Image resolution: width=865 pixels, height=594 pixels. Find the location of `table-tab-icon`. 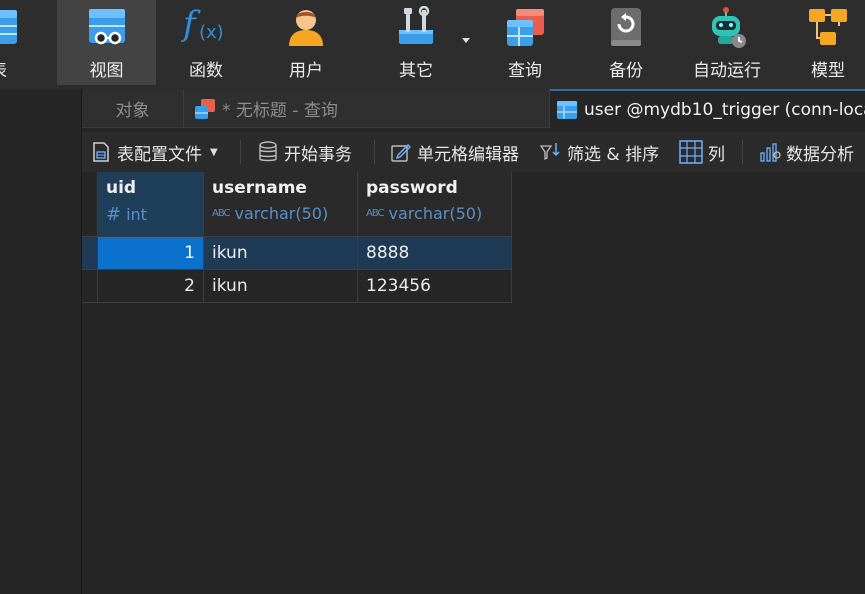

table-tab-icon is located at coordinates (567, 109).